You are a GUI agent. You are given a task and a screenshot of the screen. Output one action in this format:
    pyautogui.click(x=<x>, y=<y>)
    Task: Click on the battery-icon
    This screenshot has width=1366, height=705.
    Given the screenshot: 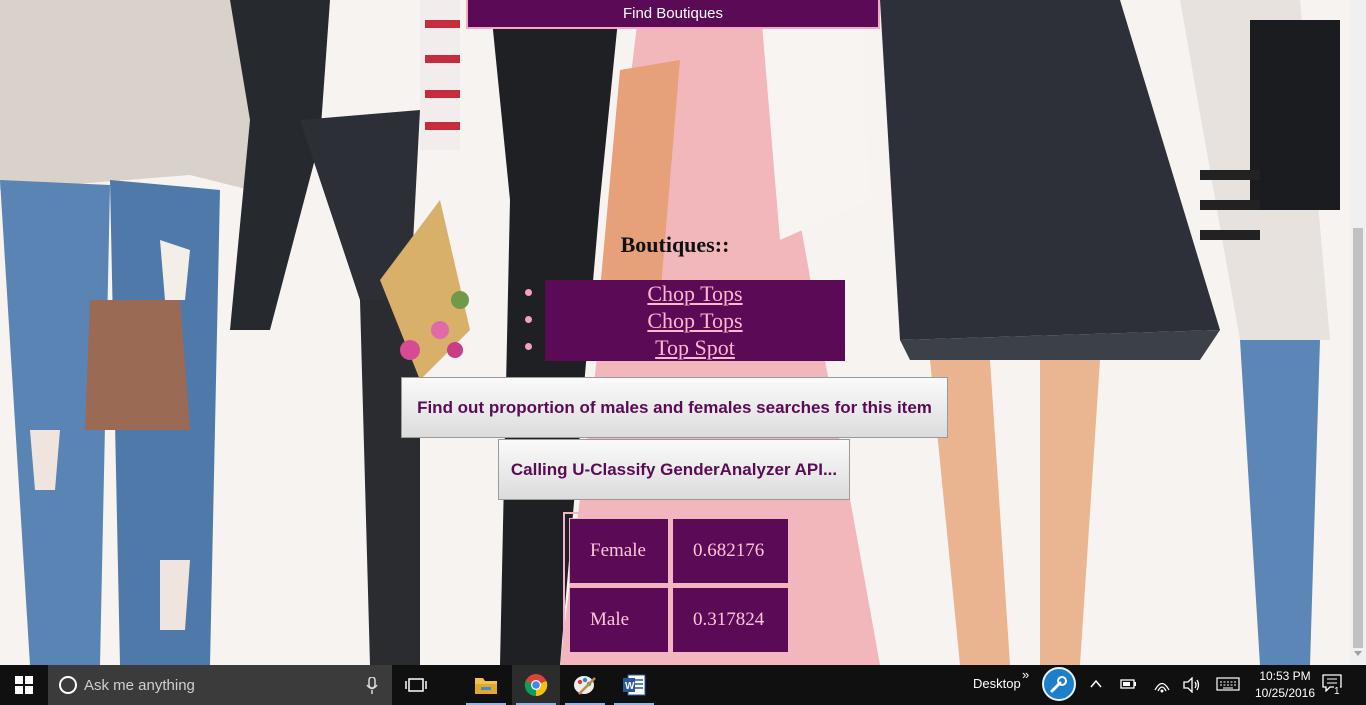 What is the action you would take?
    pyautogui.click(x=1129, y=684)
    